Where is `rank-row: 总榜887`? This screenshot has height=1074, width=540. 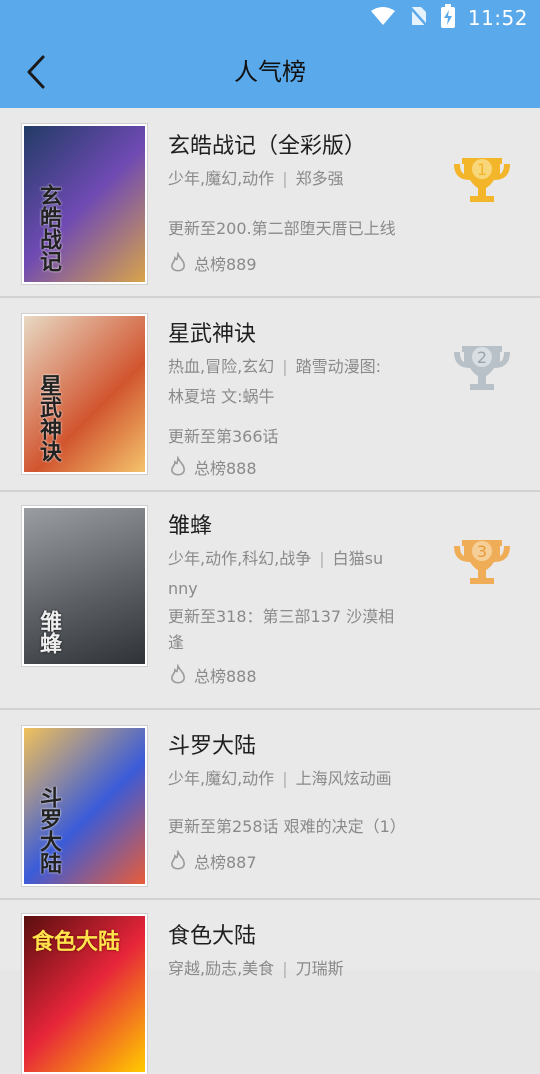
rank-row: 总榜887 is located at coordinates (288, 861).